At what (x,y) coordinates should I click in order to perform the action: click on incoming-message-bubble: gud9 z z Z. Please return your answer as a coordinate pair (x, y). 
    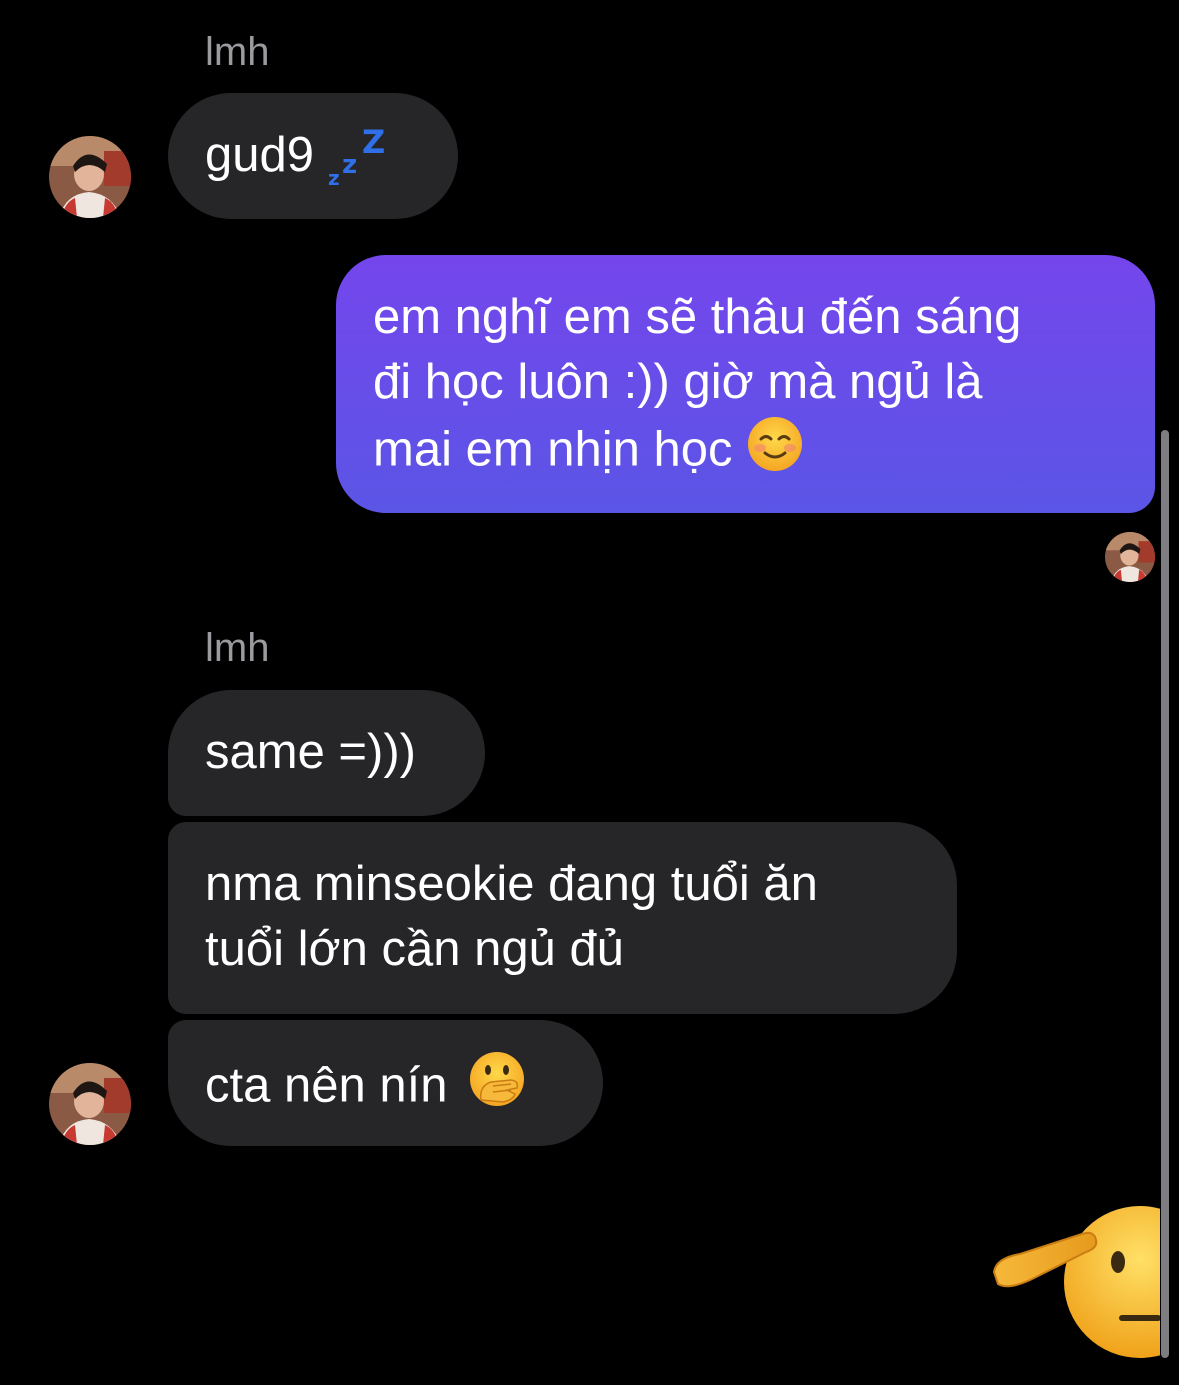
    Looking at the image, I should click on (313, 156).